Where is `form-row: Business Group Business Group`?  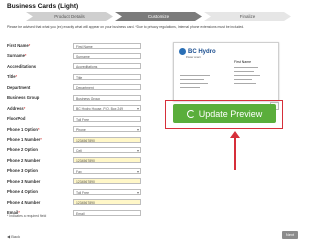 form-row: Business Group Business Group is located at coordinates (77, 98).